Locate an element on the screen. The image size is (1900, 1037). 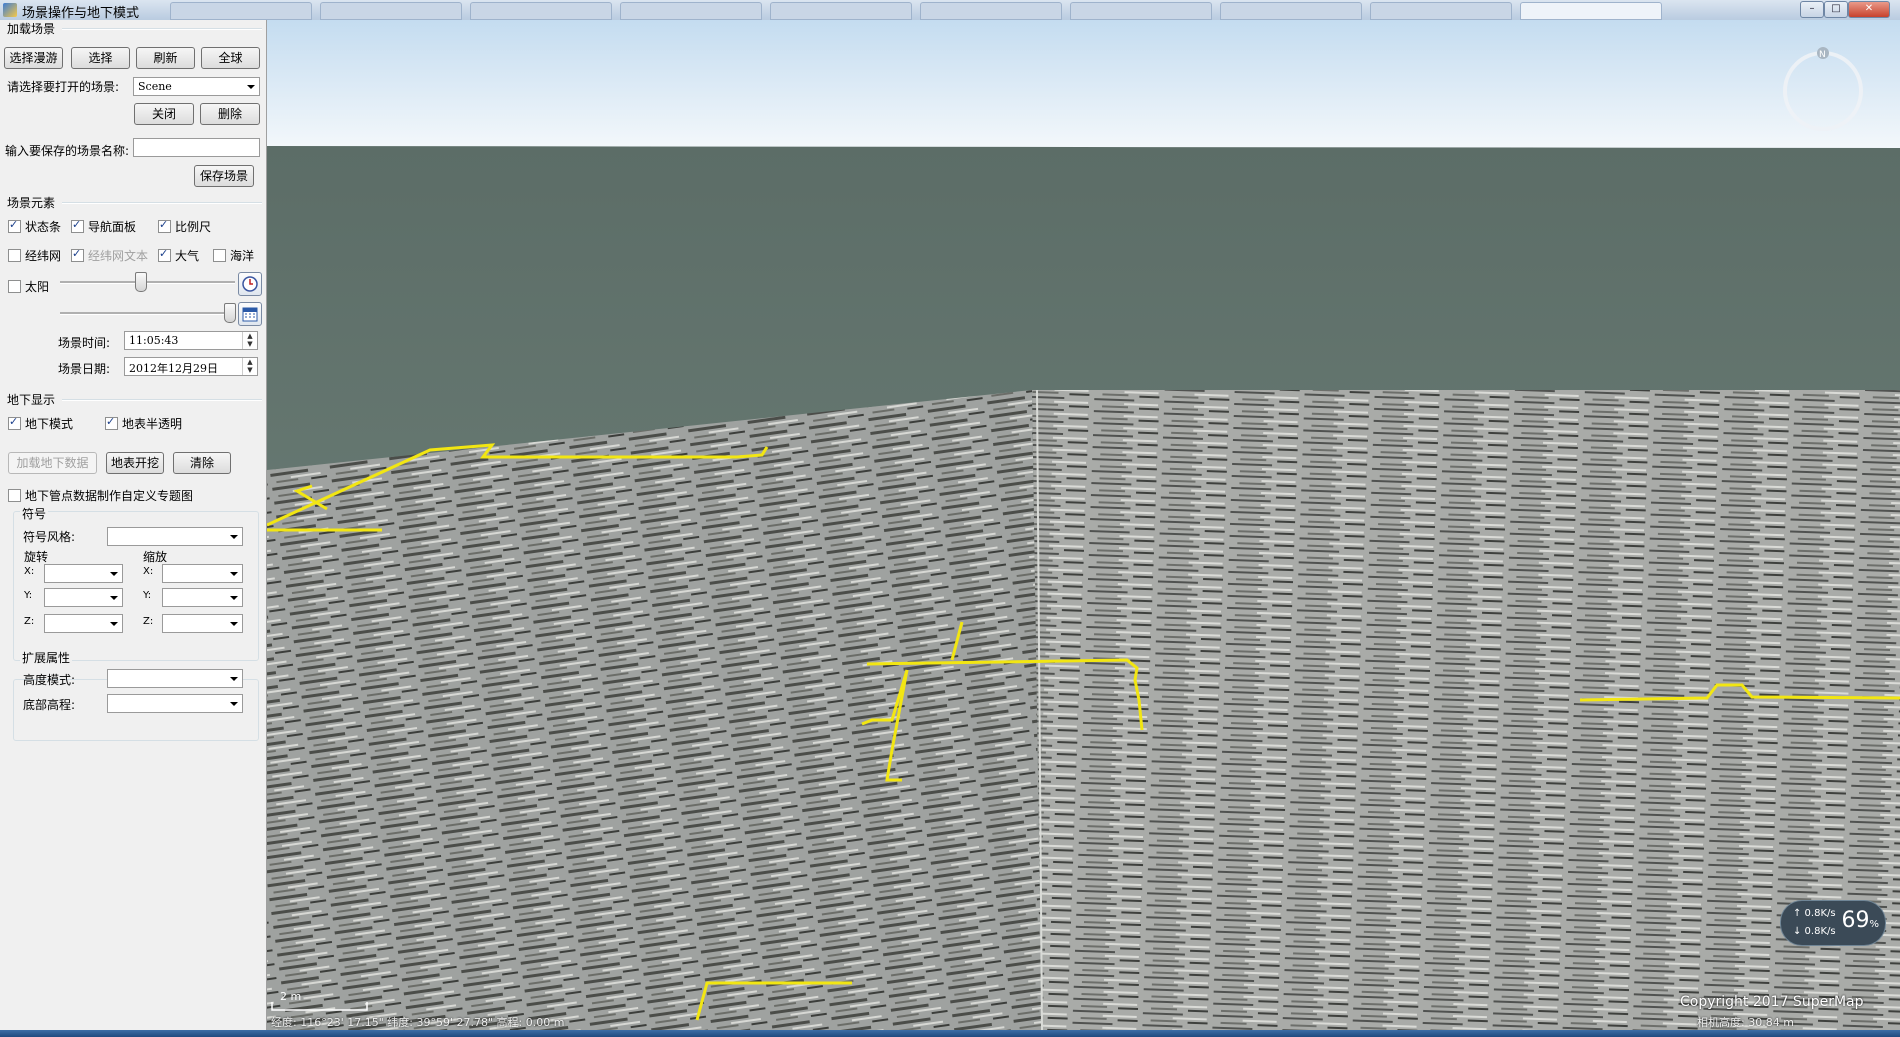
scale-bar-label: 2 m is located at coordinates (290, 996).